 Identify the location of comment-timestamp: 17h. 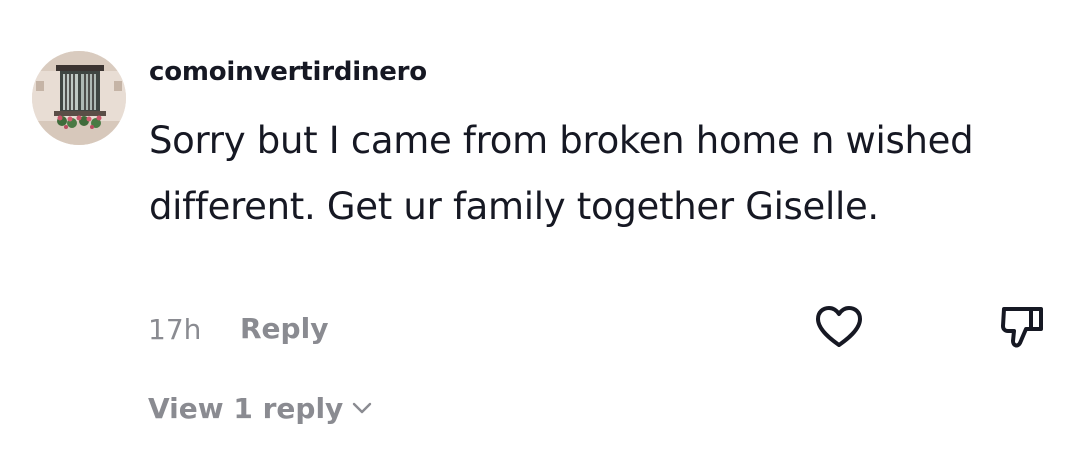
(175, 329).